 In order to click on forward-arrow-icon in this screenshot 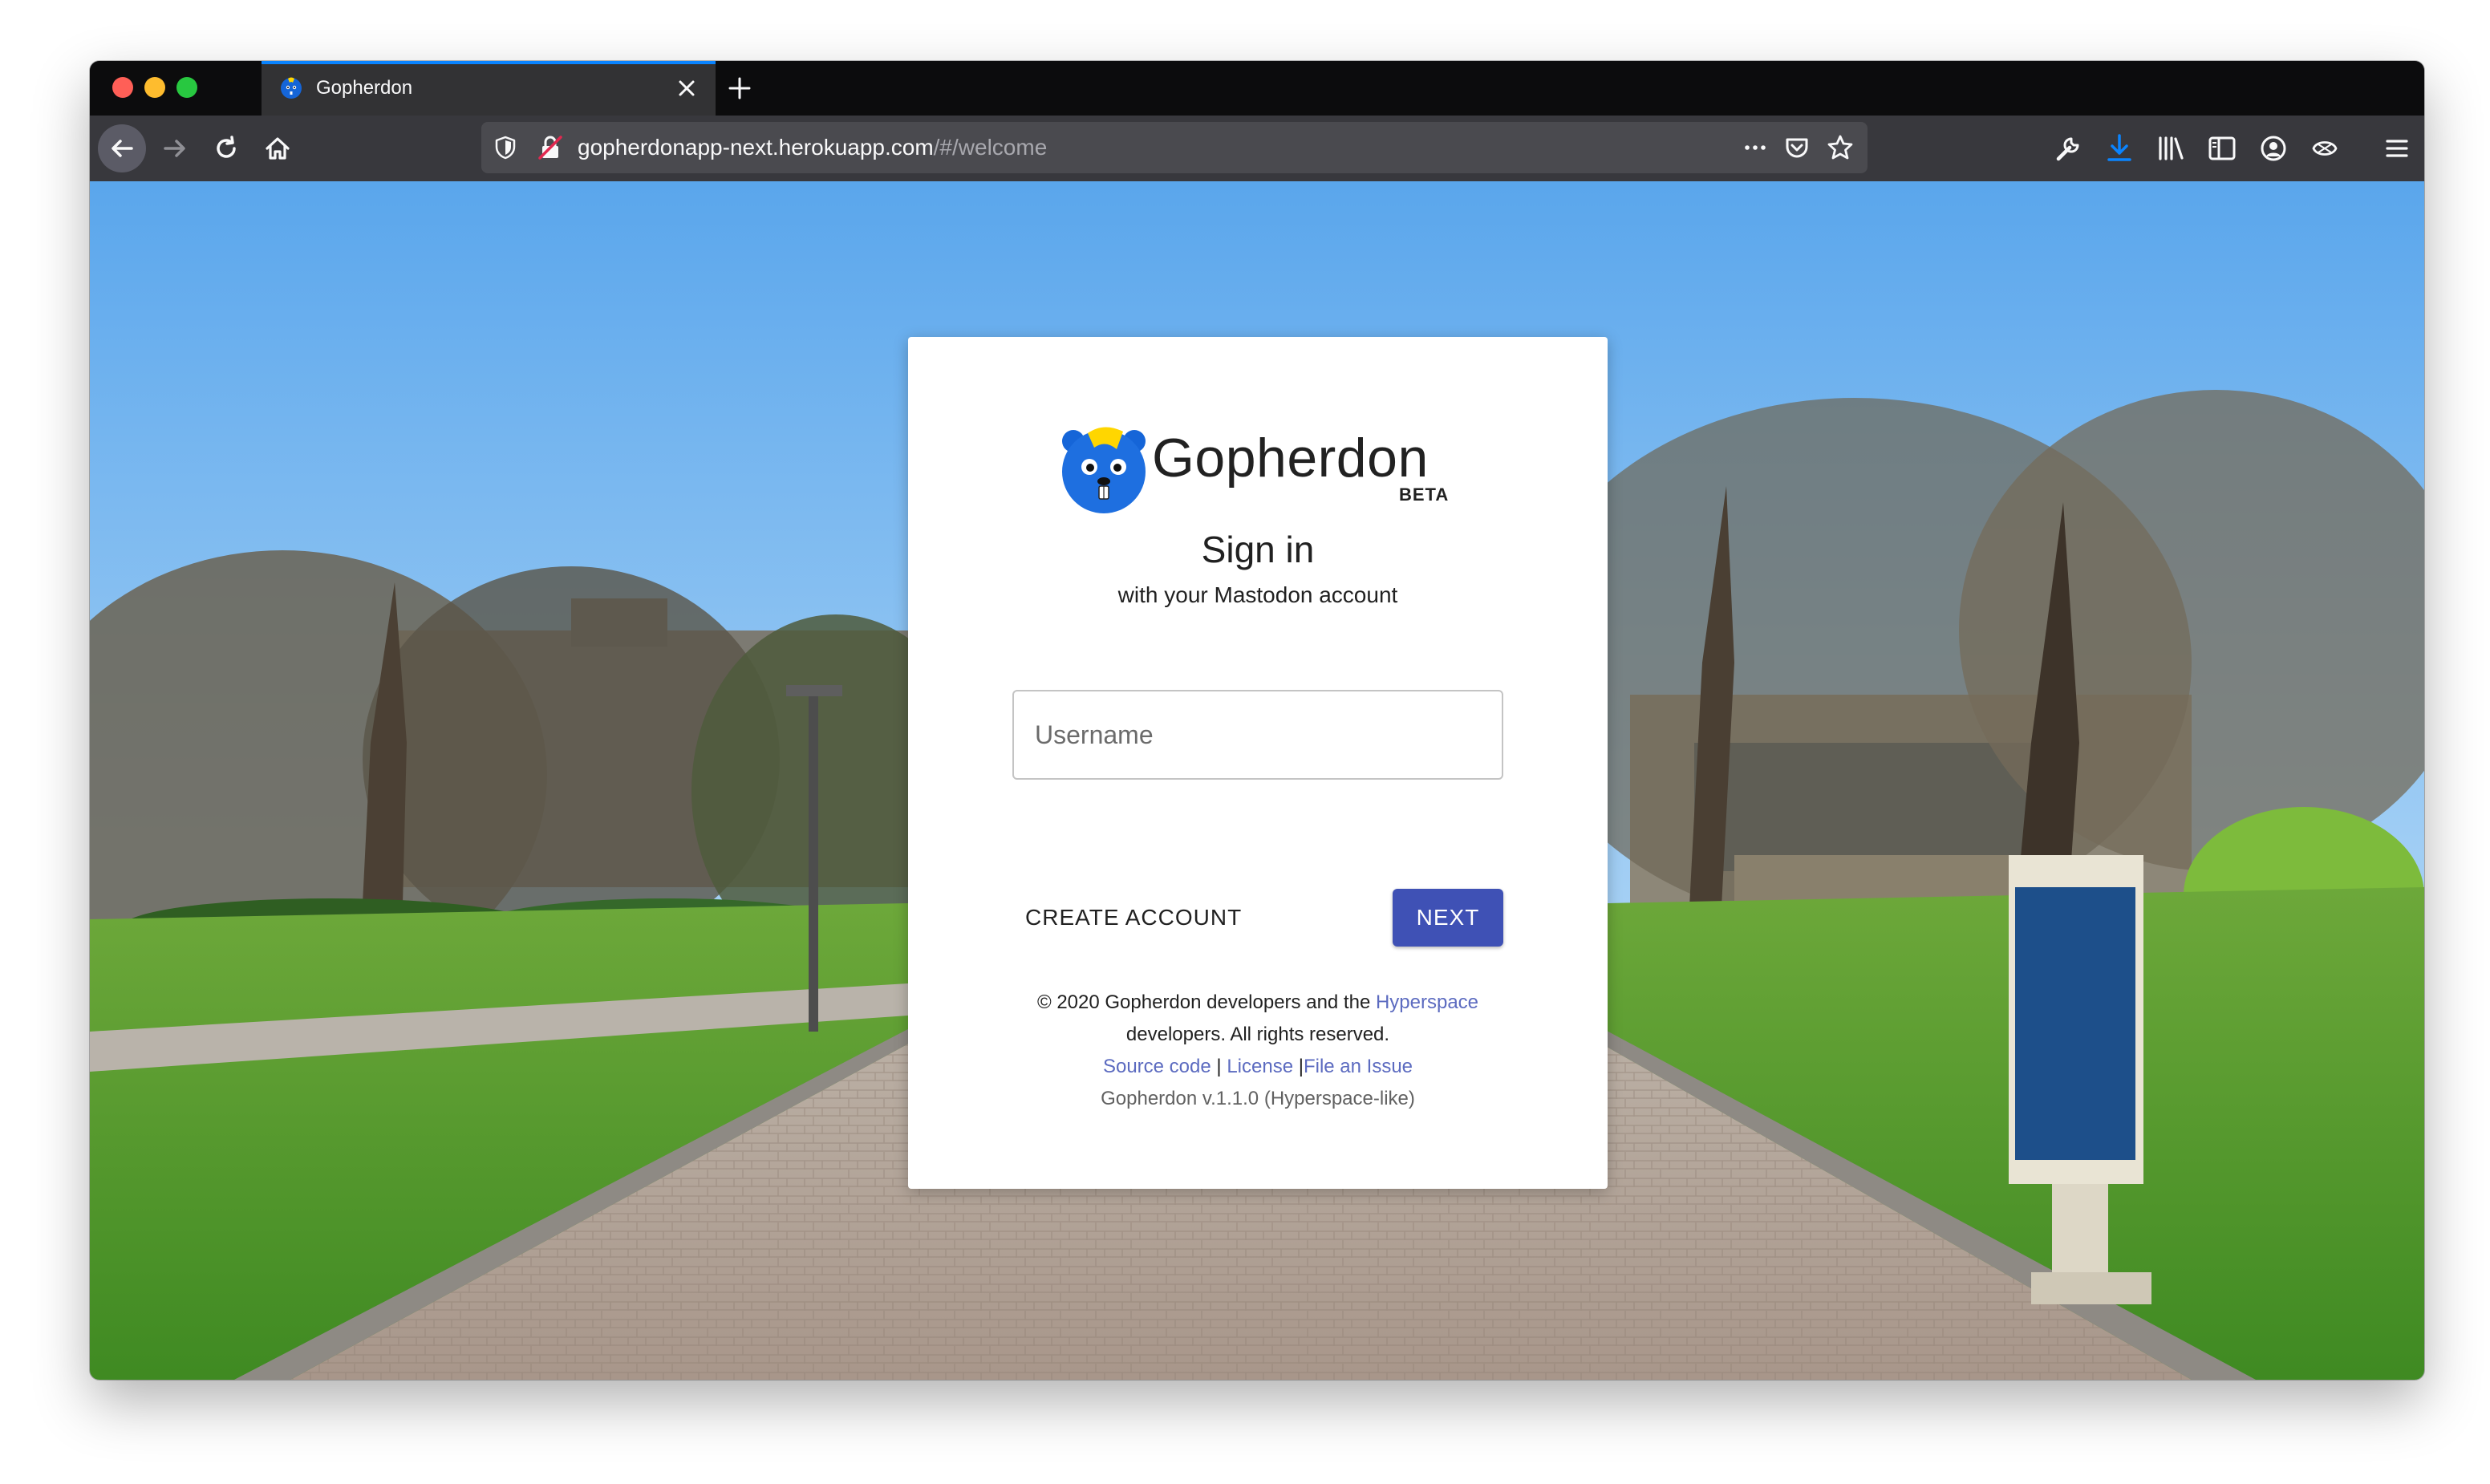, I will do `click(174, 148)`.